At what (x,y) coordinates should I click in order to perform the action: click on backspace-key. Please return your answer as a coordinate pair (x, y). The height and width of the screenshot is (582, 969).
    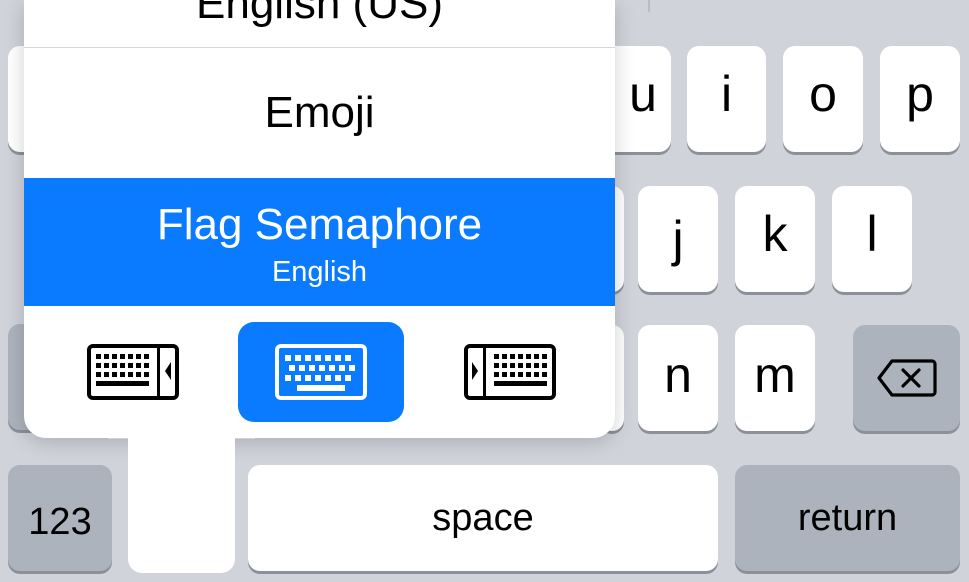
    Looking at the image, I should click on (906, 378).